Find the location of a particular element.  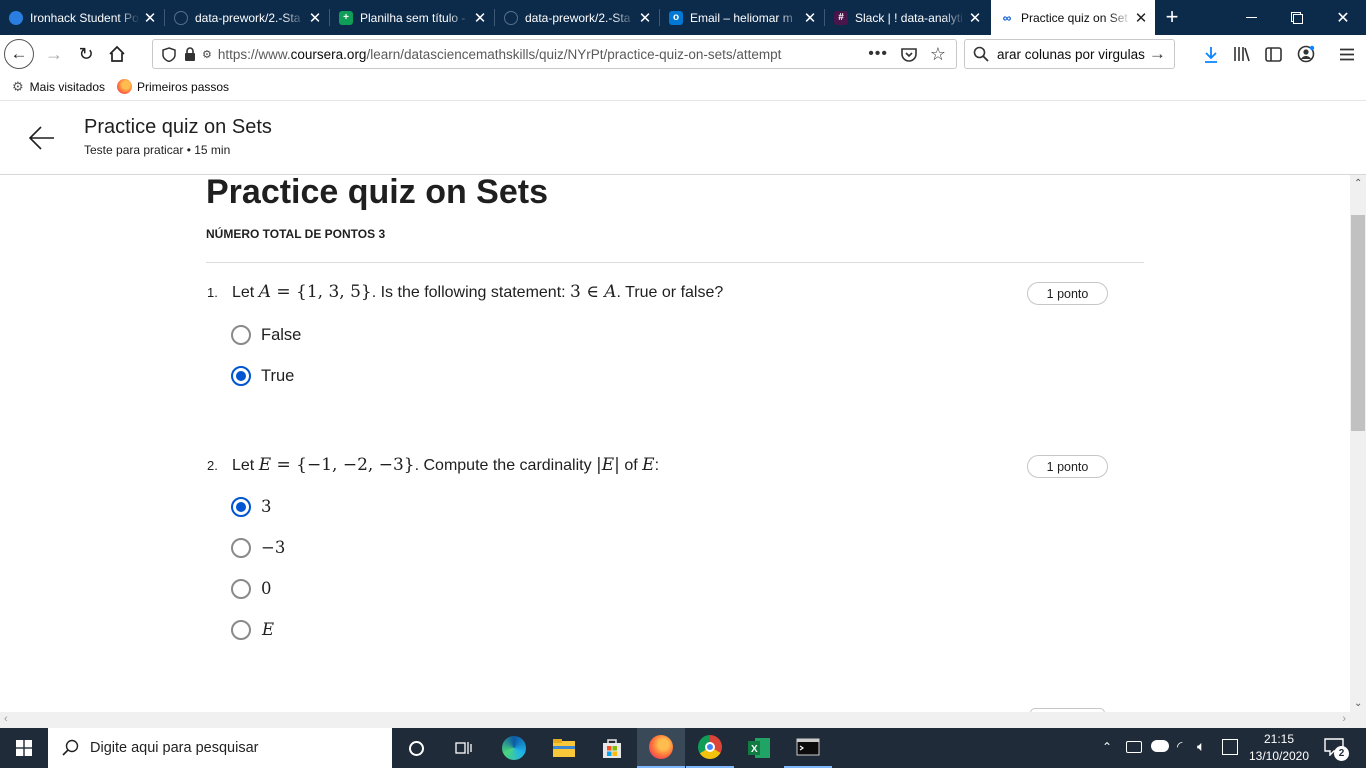

question-number: 1. is located at coordinates (212, 292).